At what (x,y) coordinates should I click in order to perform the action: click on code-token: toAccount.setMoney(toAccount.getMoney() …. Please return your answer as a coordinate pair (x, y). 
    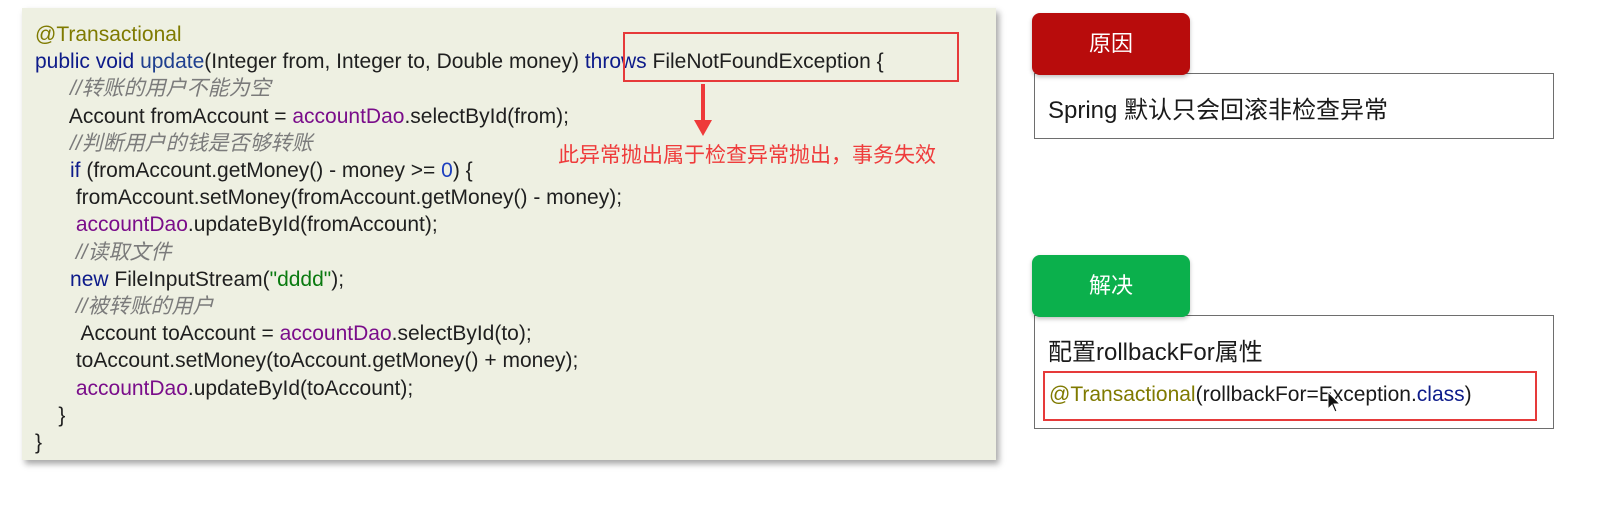
    Looking at the image, I should click on (307, 361).